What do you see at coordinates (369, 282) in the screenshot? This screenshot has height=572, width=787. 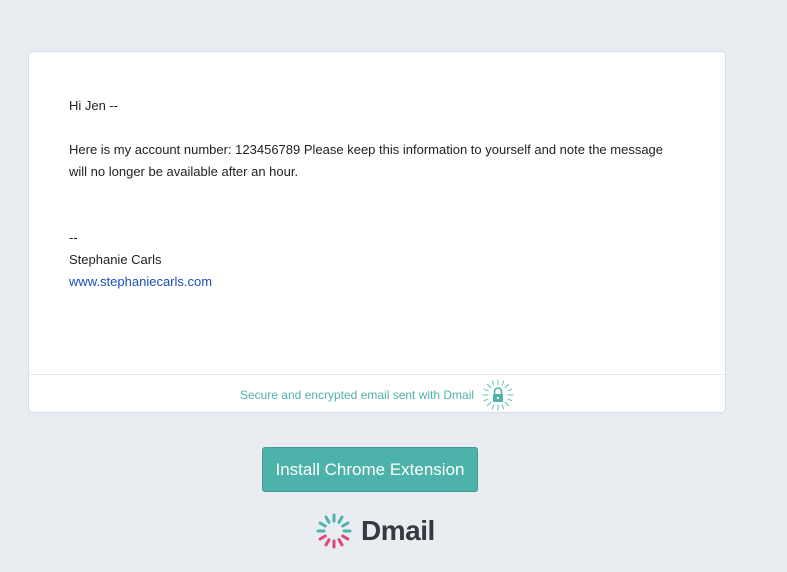 I see `signature-link: www.stephaniecarls.com` at bounding box center [369, 282].